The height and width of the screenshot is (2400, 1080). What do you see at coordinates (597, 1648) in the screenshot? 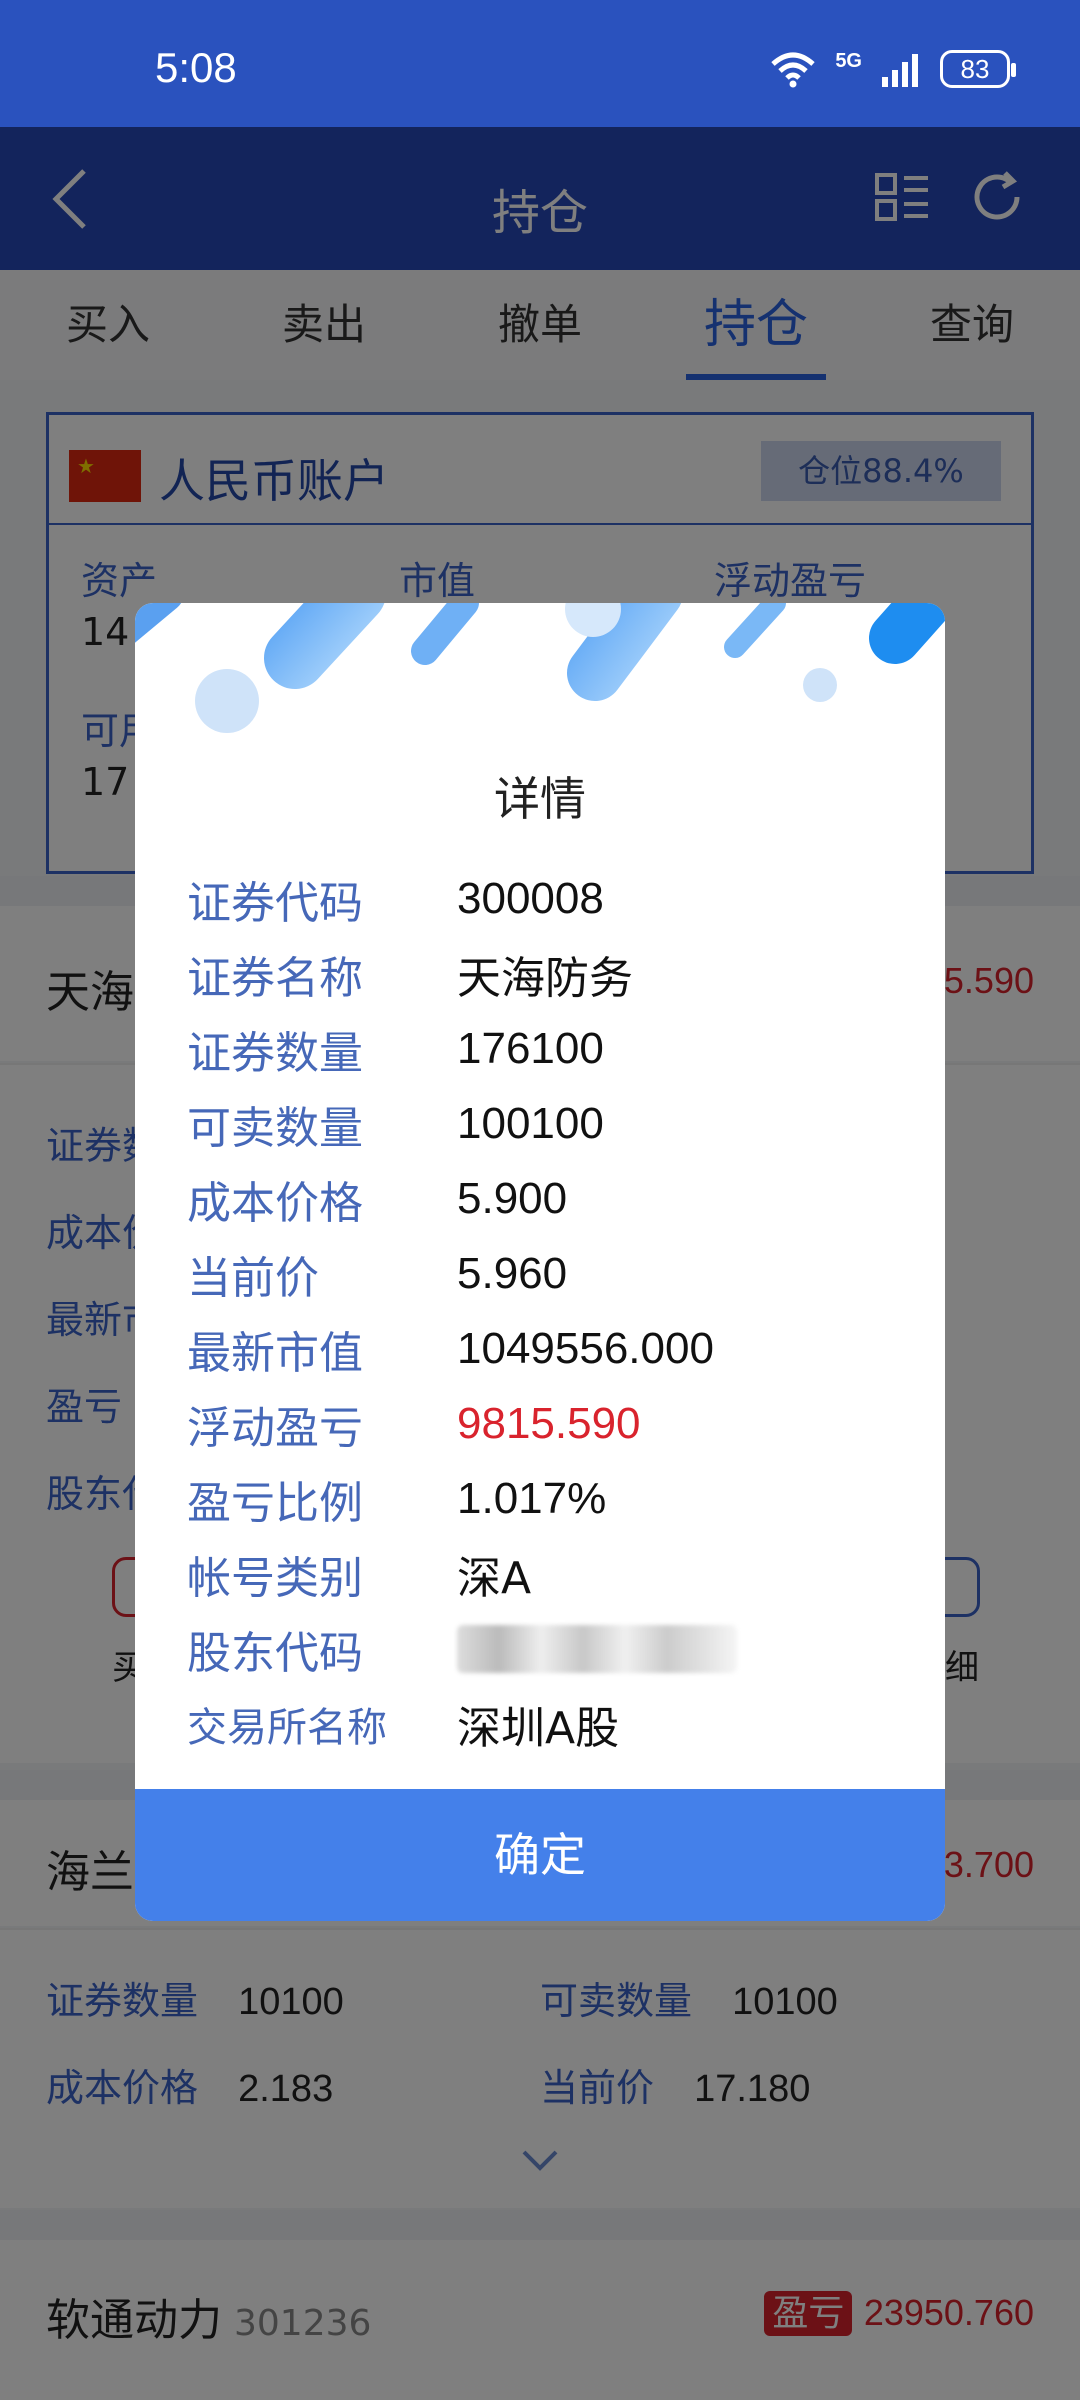
I see `redacted-shareholder-code` at bounding box center [597, 1648].